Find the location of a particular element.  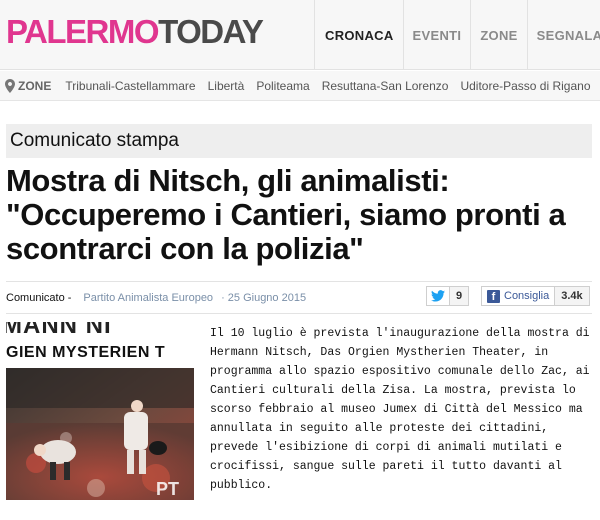

poster-subtitle-text: GIEN MYSTERIEN T is located at coordinates (86, 352).